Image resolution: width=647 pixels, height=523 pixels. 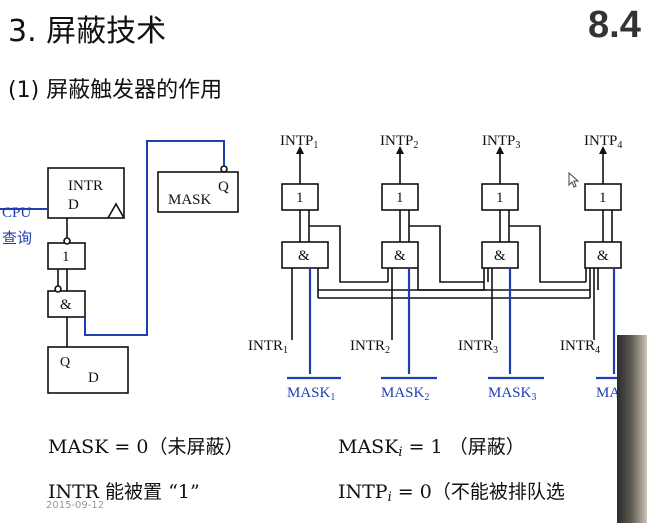 I want to click on clock-triangle, so click(x=116, y=210).